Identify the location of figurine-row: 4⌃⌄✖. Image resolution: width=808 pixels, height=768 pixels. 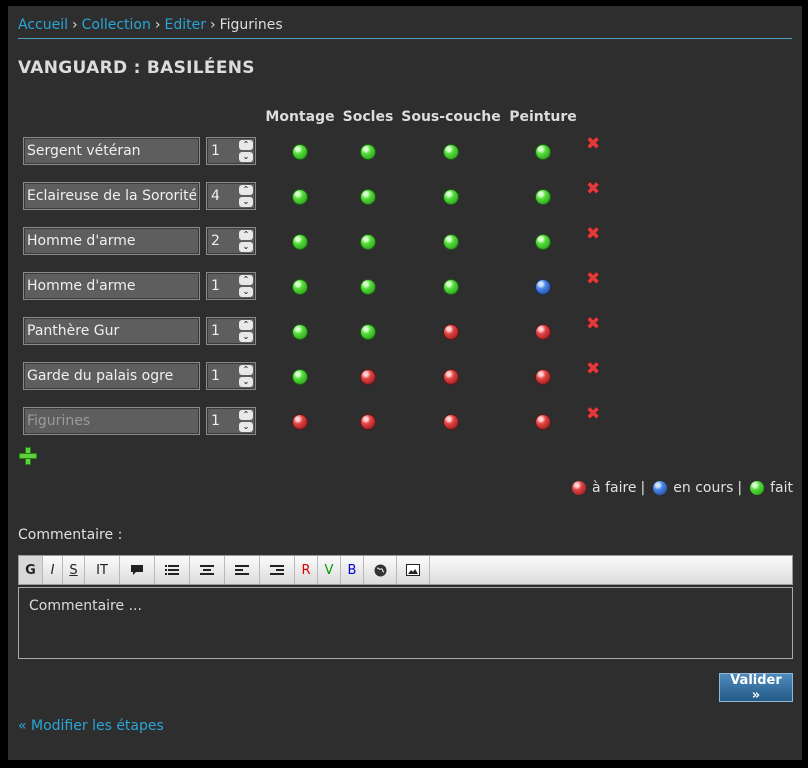
(405, 196).